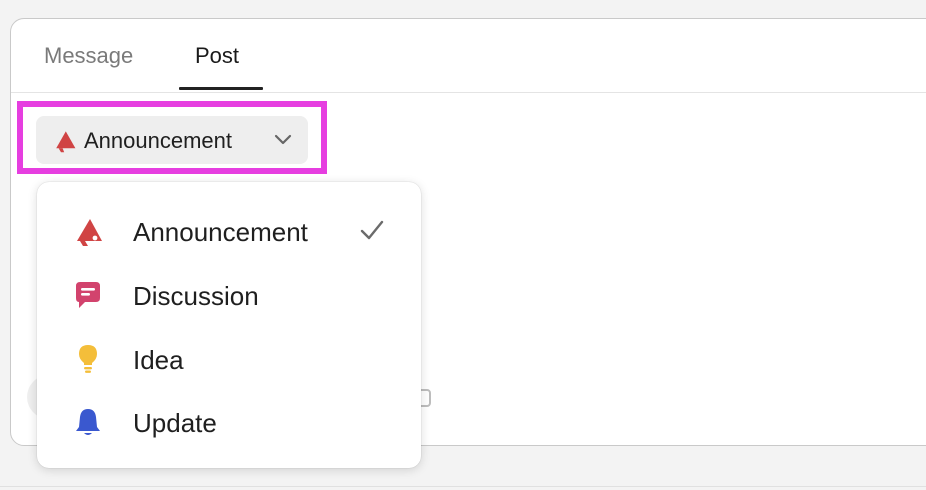 This screenshot has width=926, height=490. What do you see at coordinates (221, 88) in the screenshot?
I see `active-tab-indicator` at bounding box center [221, 88].